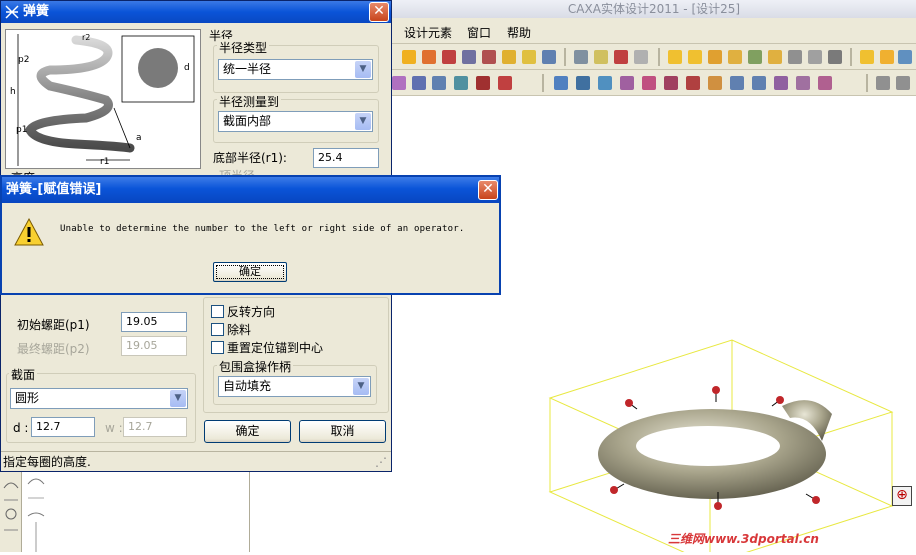 The image size is (916, 555). I want to click on initial-pitch-input: 19.05, so click(154, 322).